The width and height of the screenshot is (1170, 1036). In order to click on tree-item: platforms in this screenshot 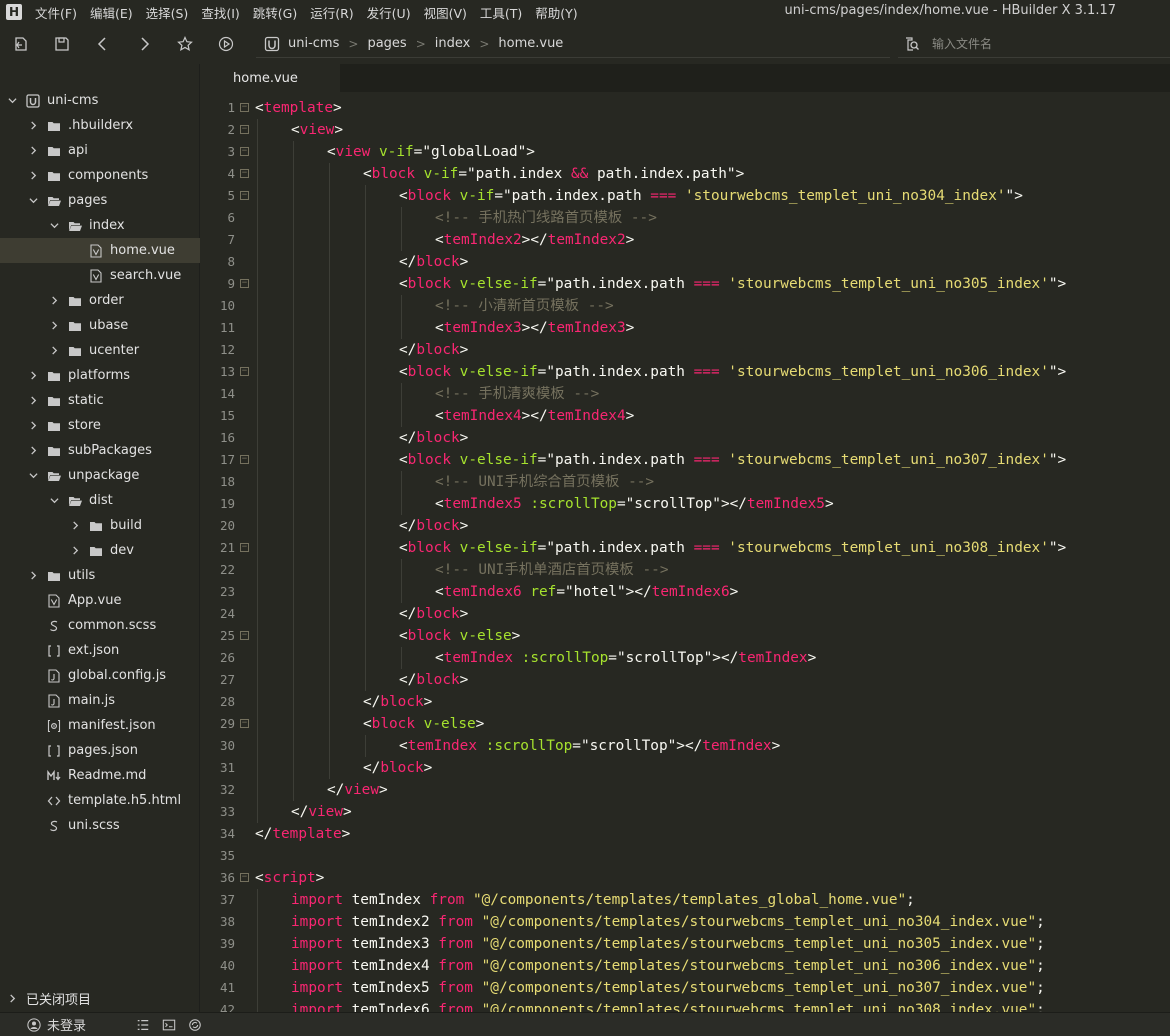, I will do `click(100, 375)`.